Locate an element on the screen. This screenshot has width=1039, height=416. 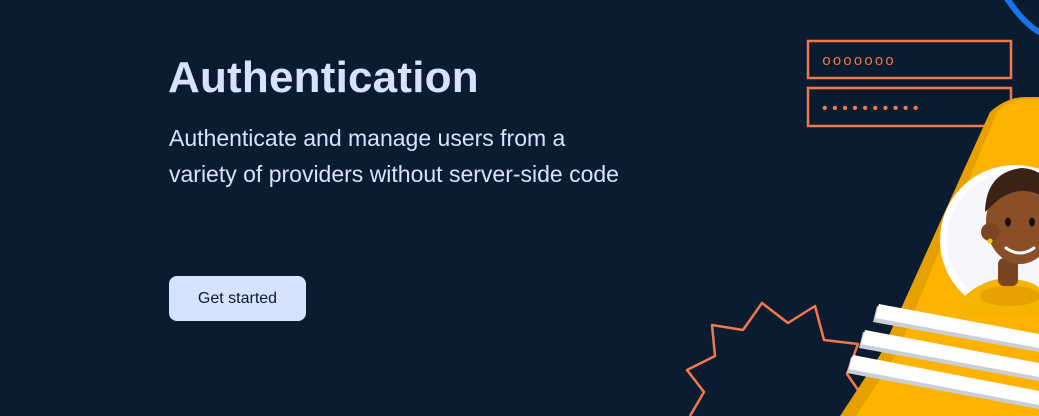
gear-outline-icon is located at coordinates (776, 358).